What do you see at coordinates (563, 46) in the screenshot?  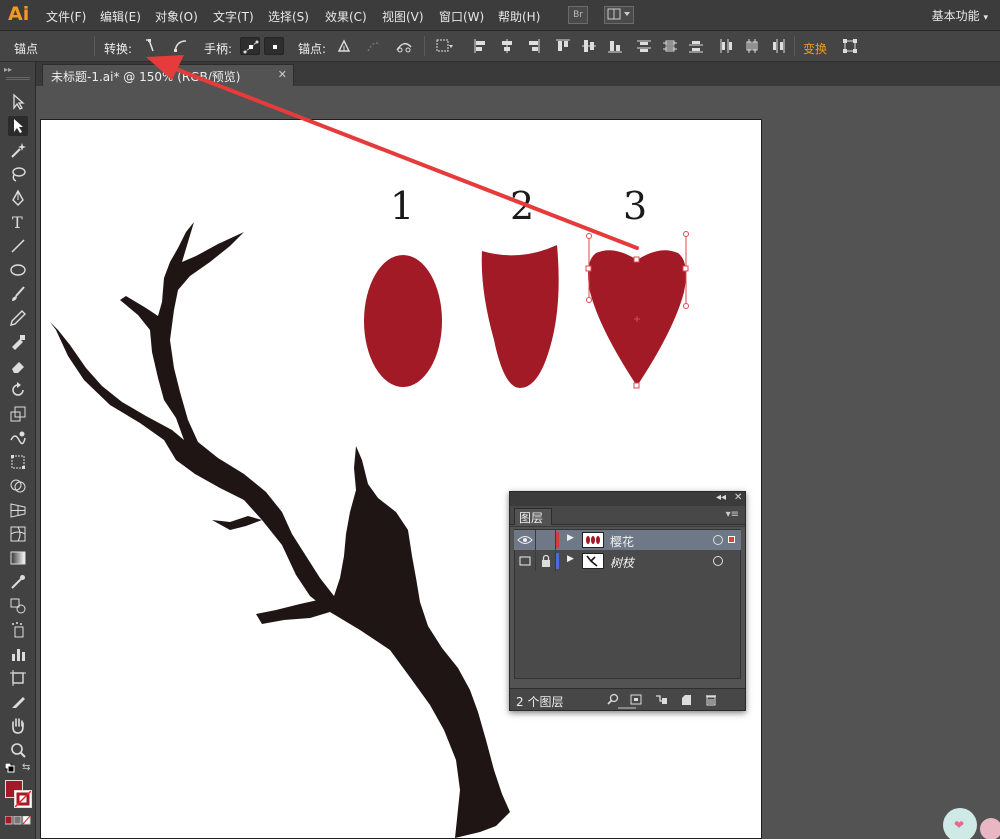 I see `align-top-button` at bounding box center [563, 46].